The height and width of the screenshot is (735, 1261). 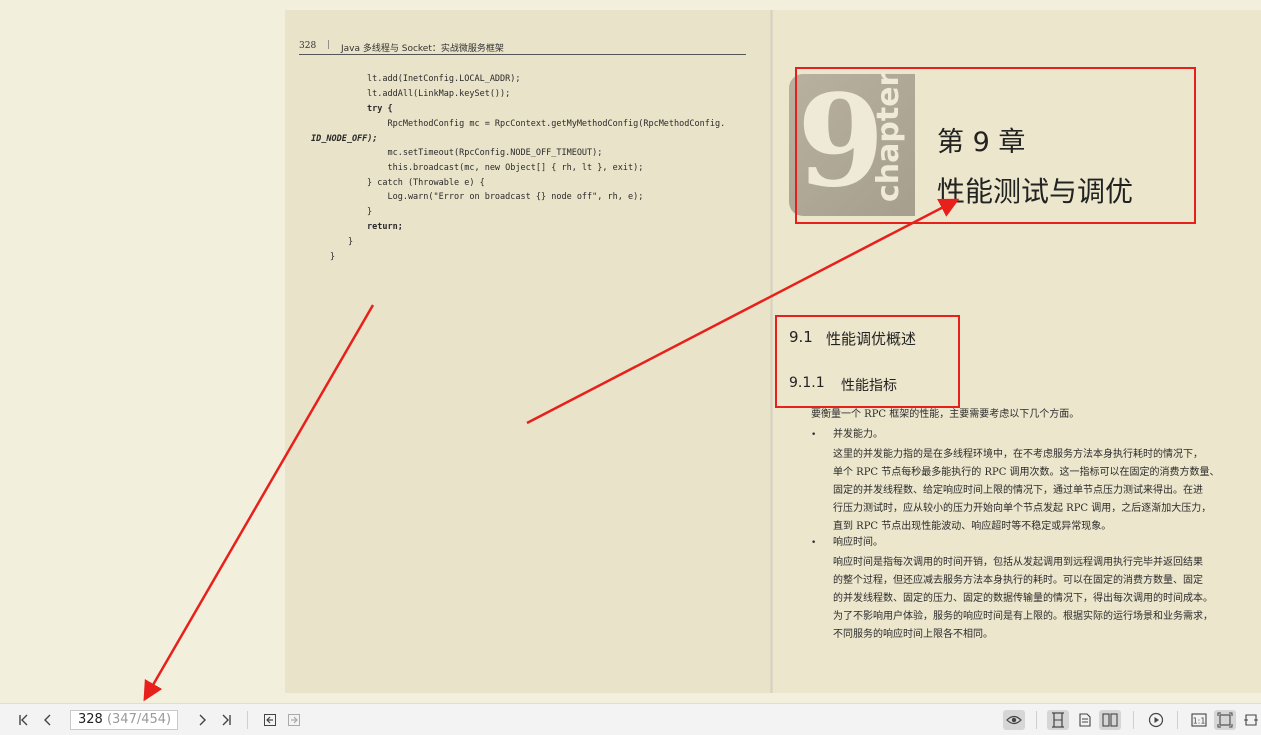 I want to click on page-number-input: 328 (347/454), so click(x=124, y=720).